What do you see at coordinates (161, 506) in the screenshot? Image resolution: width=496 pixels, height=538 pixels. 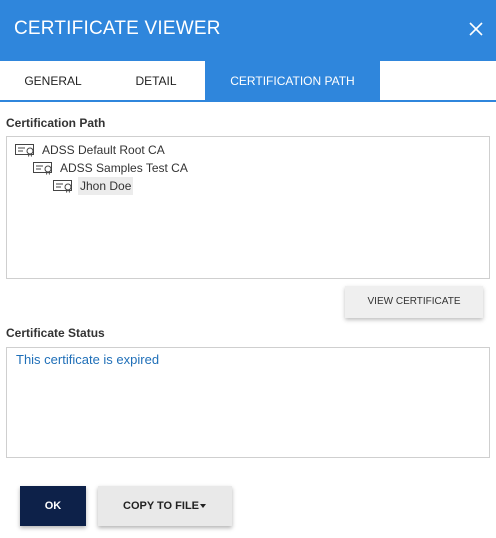 I see `copy-to-file-label: COPY TO FILE` at bounding box center [161, 506].